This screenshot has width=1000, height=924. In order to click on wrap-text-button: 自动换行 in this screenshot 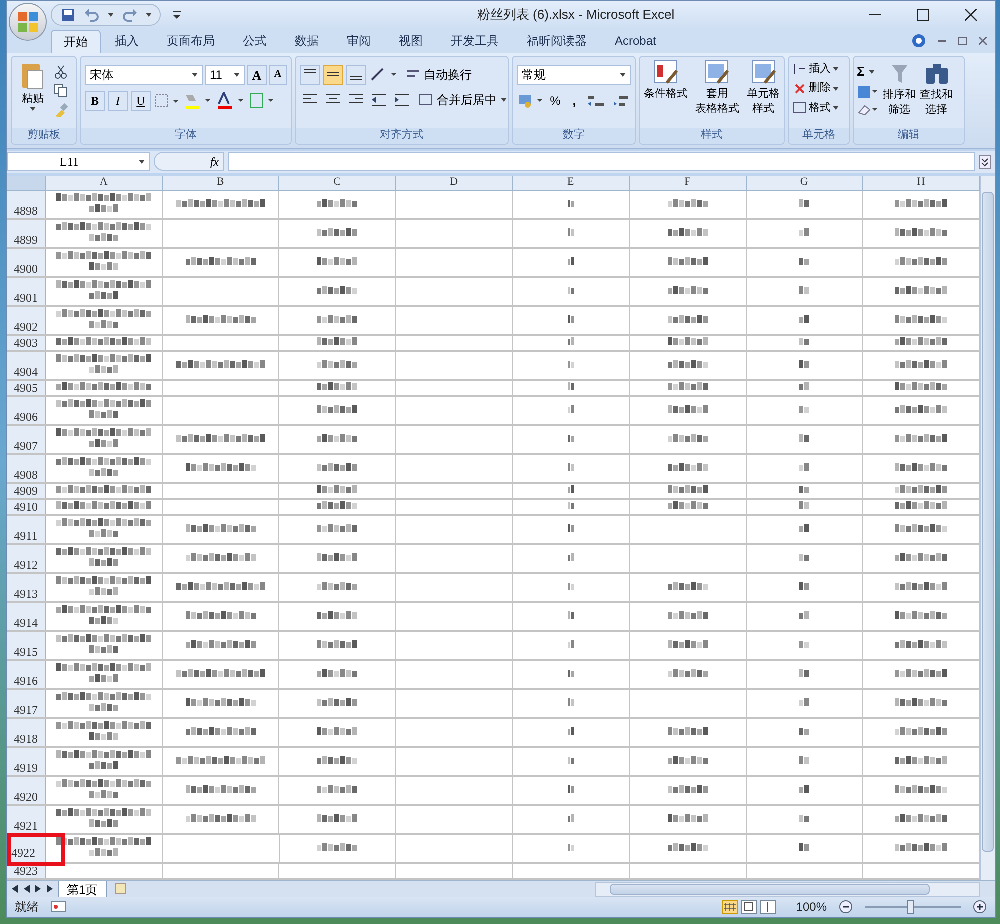, I will do `click(439, 75)`.